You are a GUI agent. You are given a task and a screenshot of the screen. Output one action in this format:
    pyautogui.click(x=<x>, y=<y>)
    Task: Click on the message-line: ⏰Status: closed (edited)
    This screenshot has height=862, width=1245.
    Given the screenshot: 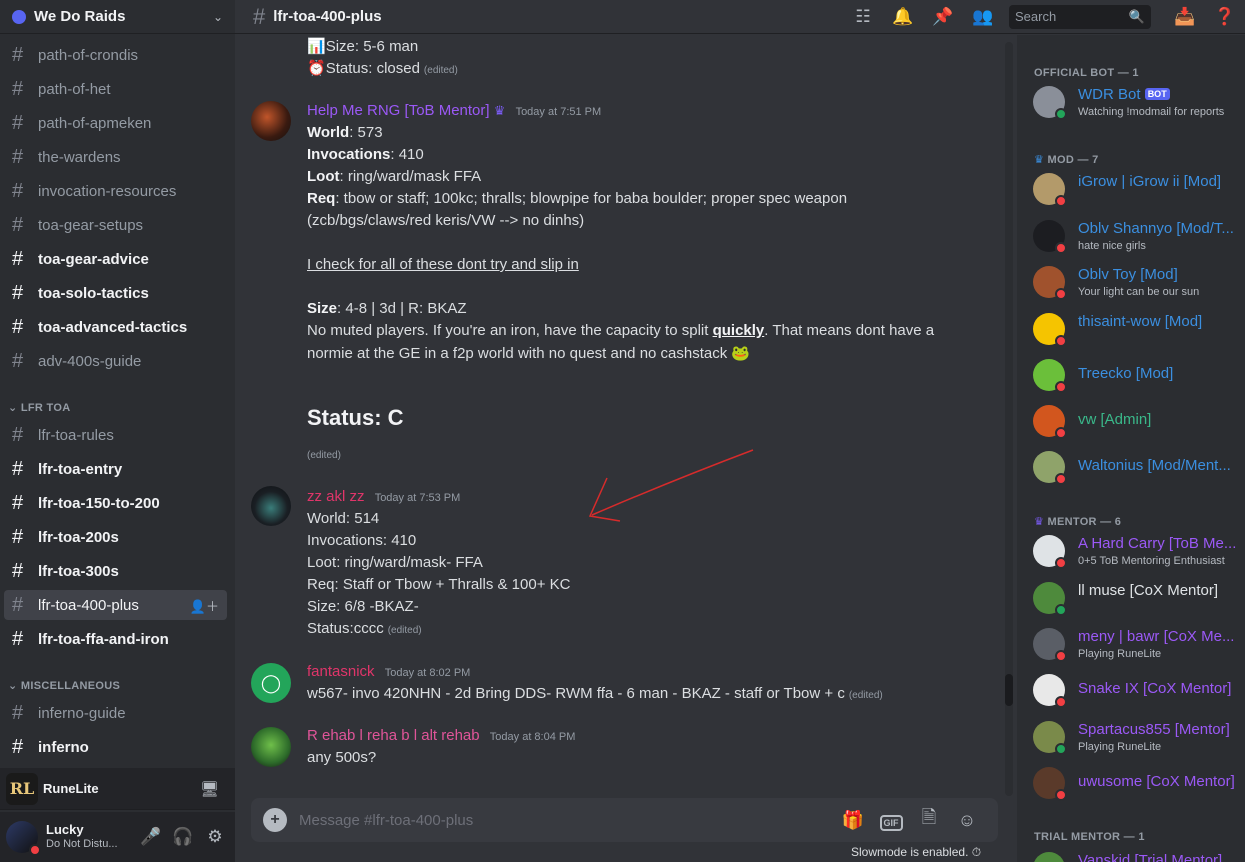 What is the action you would take?
    pyautogui.click(x=382, y=68)
    